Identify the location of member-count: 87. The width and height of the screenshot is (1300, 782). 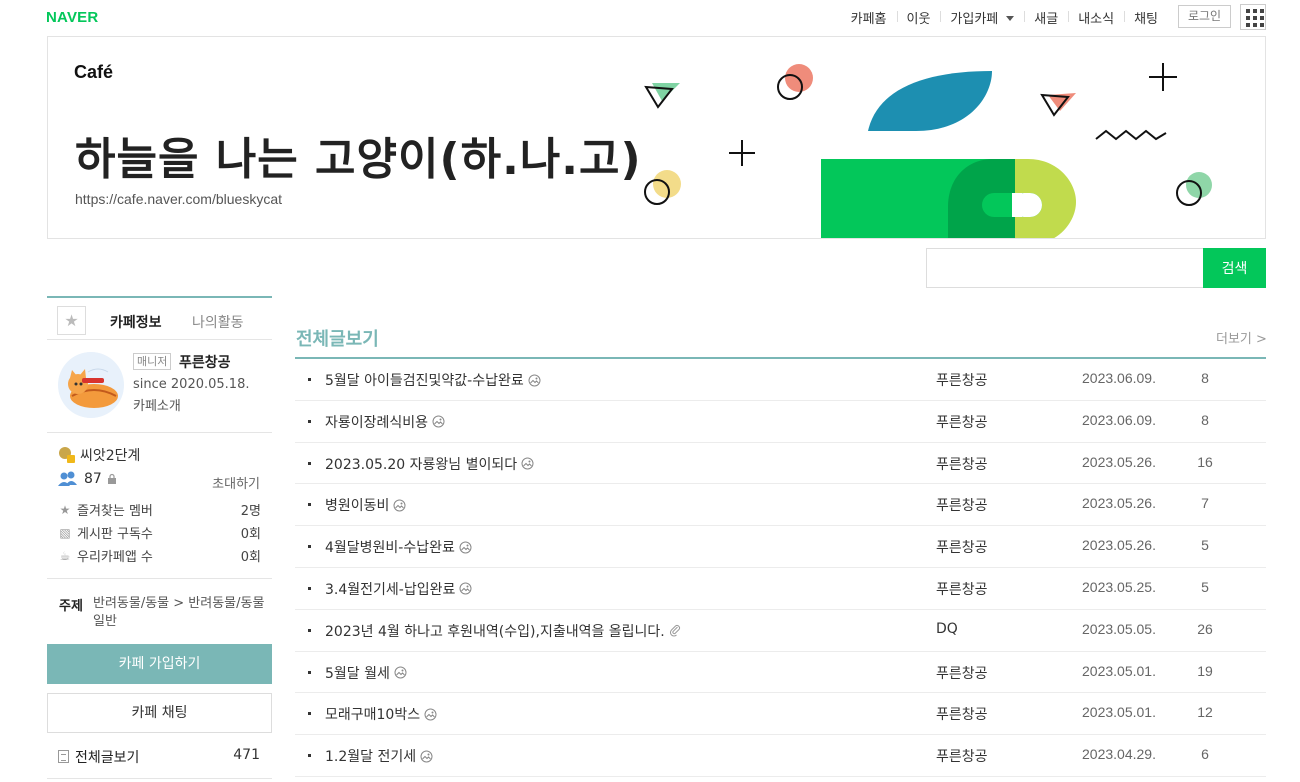
(88, 479).